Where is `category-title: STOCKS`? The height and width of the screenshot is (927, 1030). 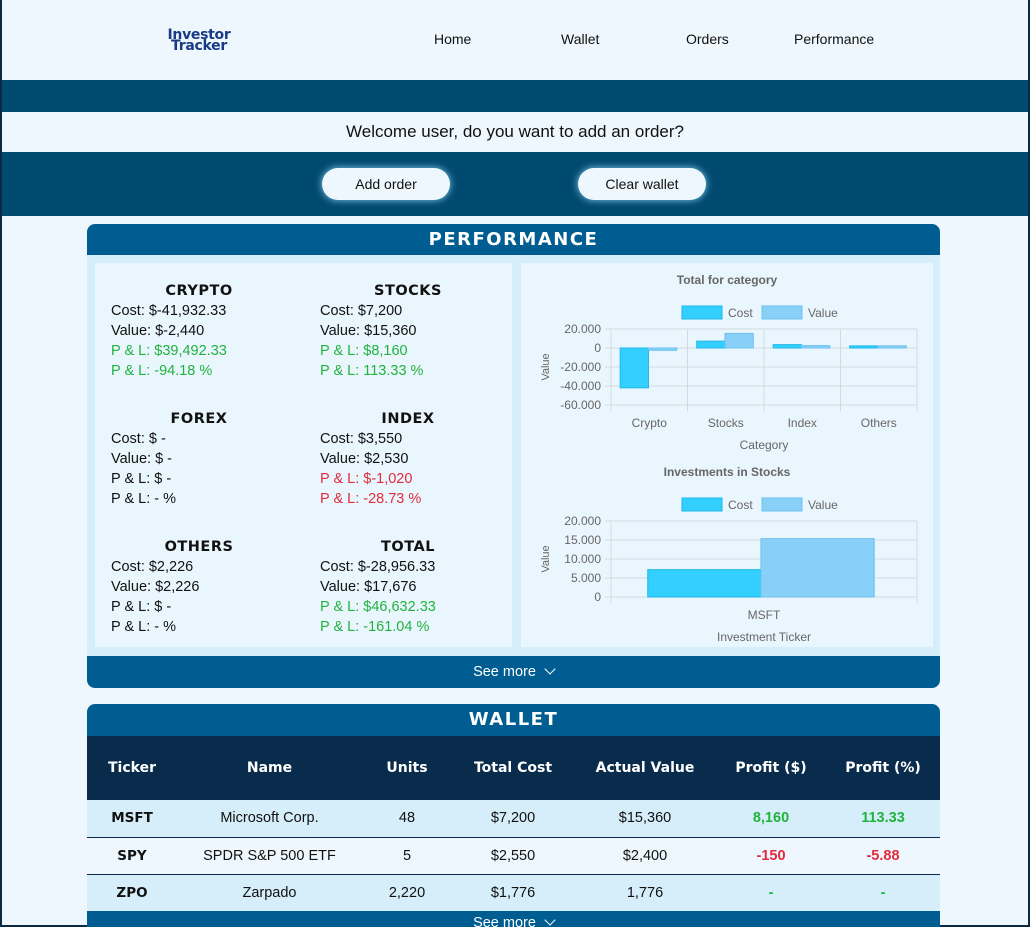
category-title: STOCKS is located at coordinates (408, 291).